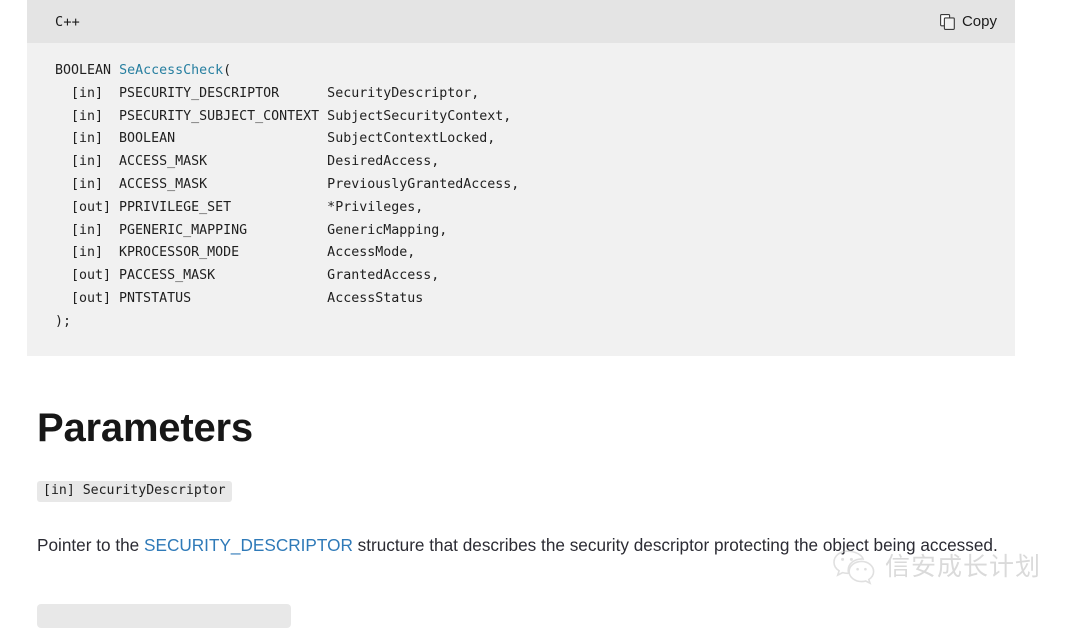 This screenshot has width=1080, height=628. What do you see at coordinates (227, 70) in the screenshot?
I see `code-open-paren: (` at bounding box center [227, 70].